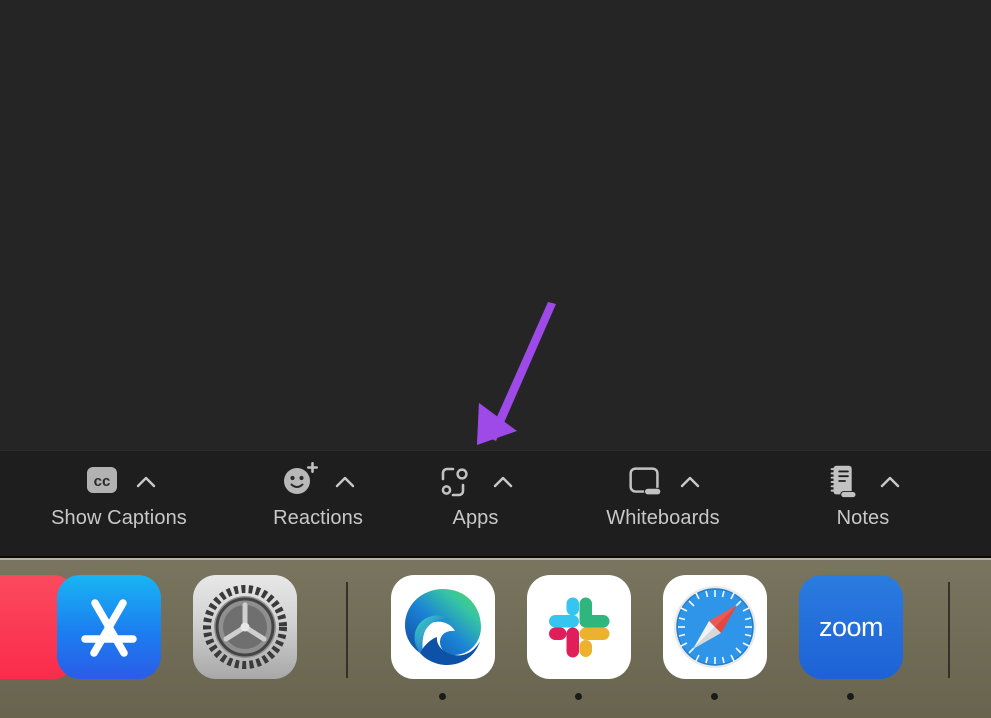  What do you see at coordinates (345, 482) in the screenshot?
I see `chevron-up-icon-reactions` at bounding box center [345, 482].